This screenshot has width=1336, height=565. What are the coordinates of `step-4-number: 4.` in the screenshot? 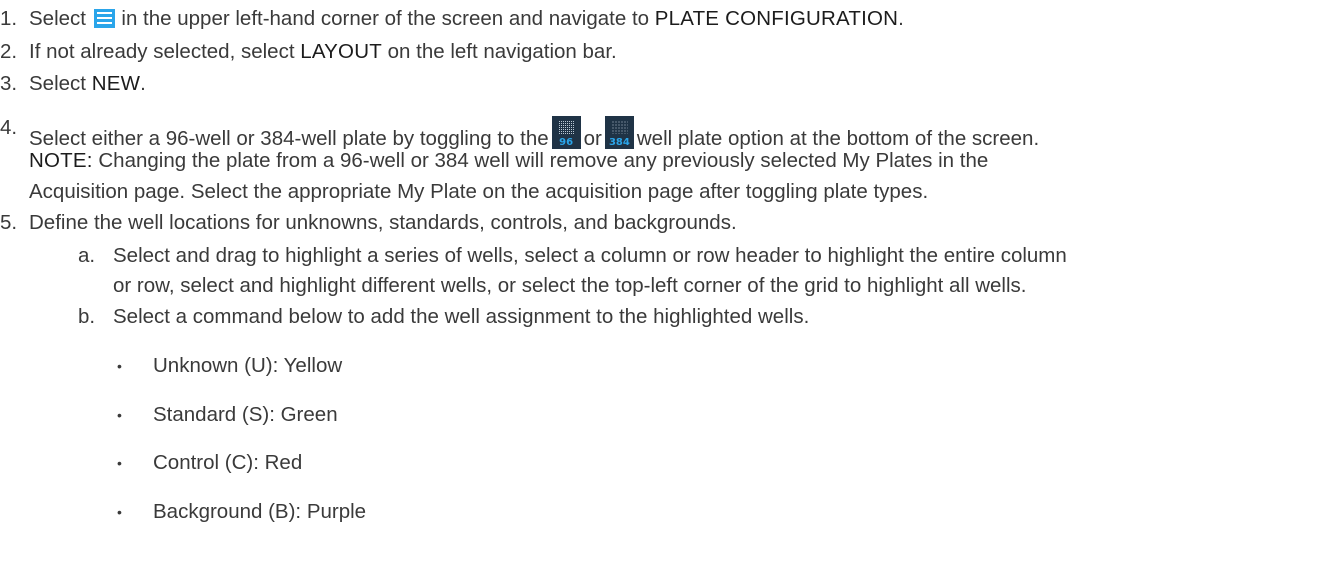 It's located at (9, 127).